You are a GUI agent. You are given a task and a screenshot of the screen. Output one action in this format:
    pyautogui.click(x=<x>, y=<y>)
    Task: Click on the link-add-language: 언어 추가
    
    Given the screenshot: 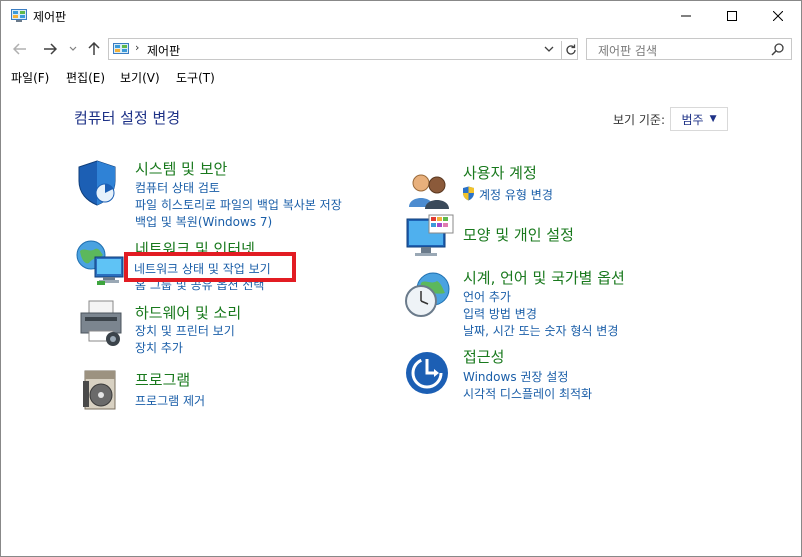 What is the action you would take?
    pyautogui.click(x=487, y=296)
    